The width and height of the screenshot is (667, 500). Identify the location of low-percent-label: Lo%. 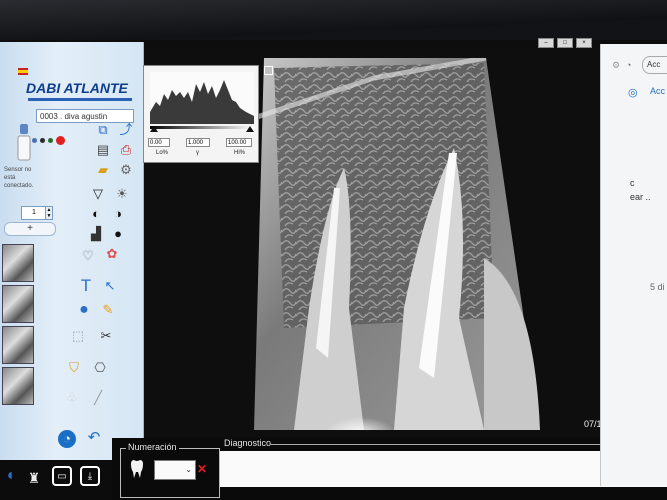
(162, 153).